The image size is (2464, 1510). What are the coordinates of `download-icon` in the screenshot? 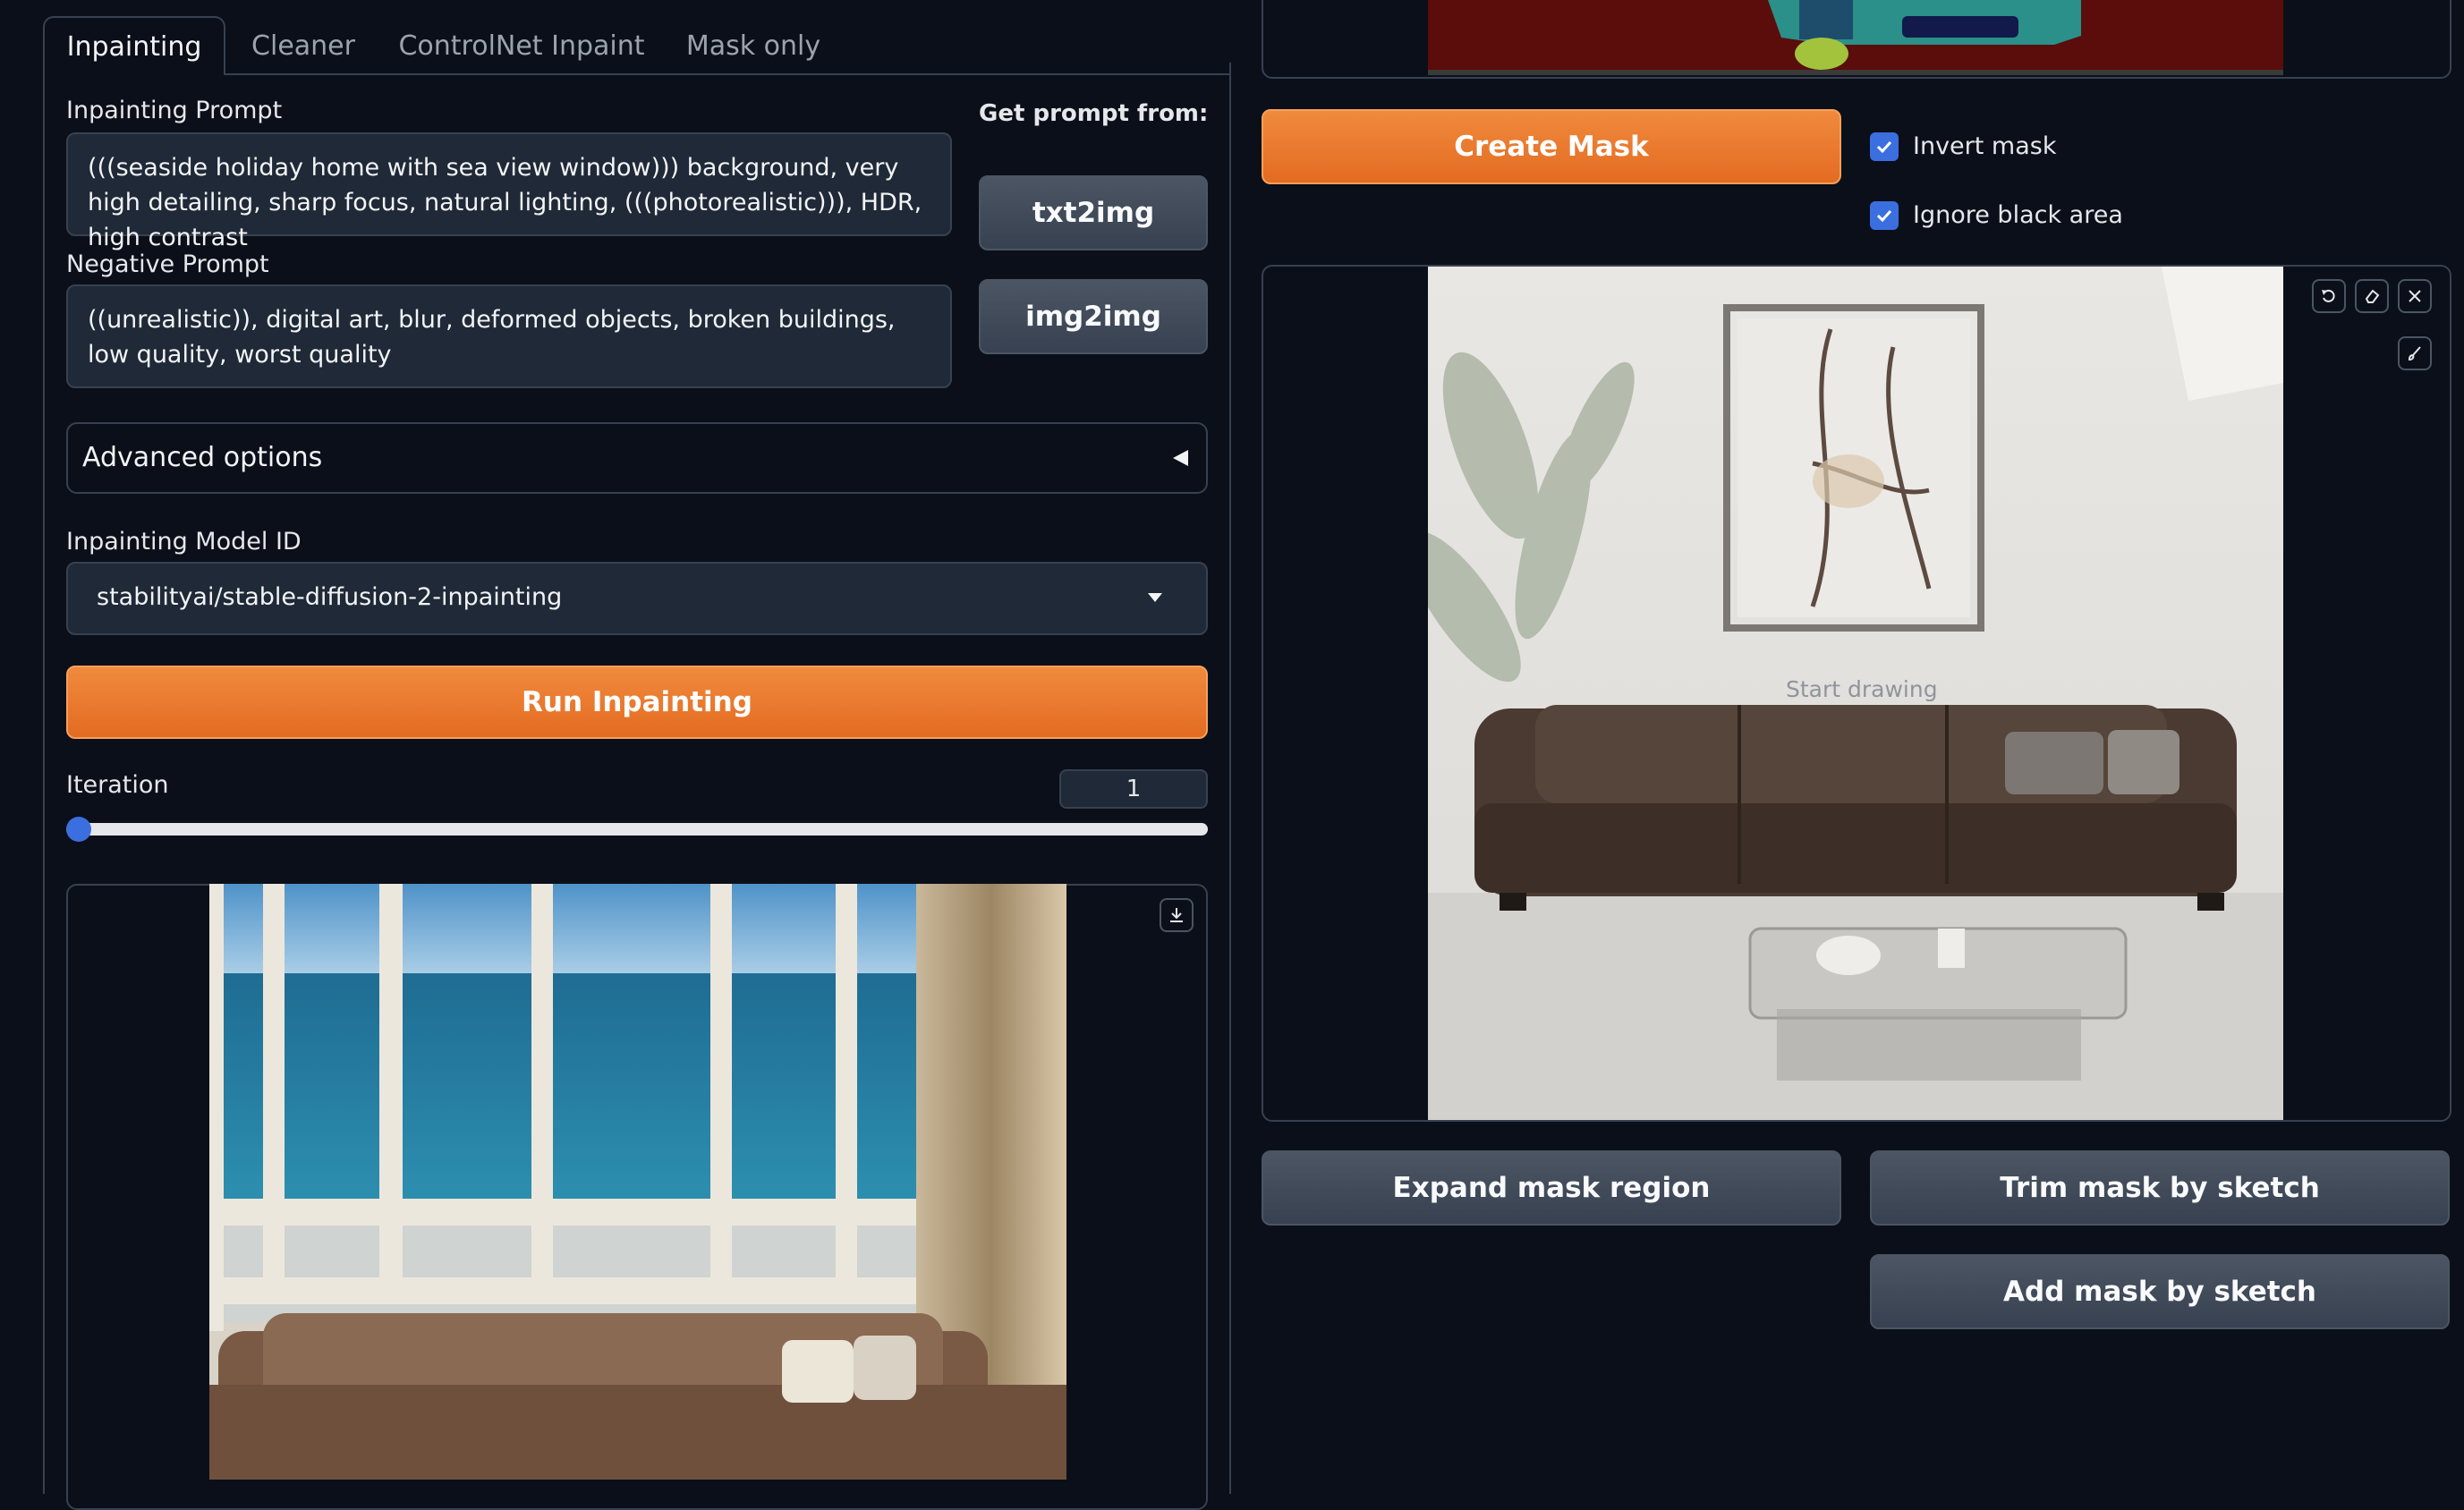 It's located at (1176, 915).